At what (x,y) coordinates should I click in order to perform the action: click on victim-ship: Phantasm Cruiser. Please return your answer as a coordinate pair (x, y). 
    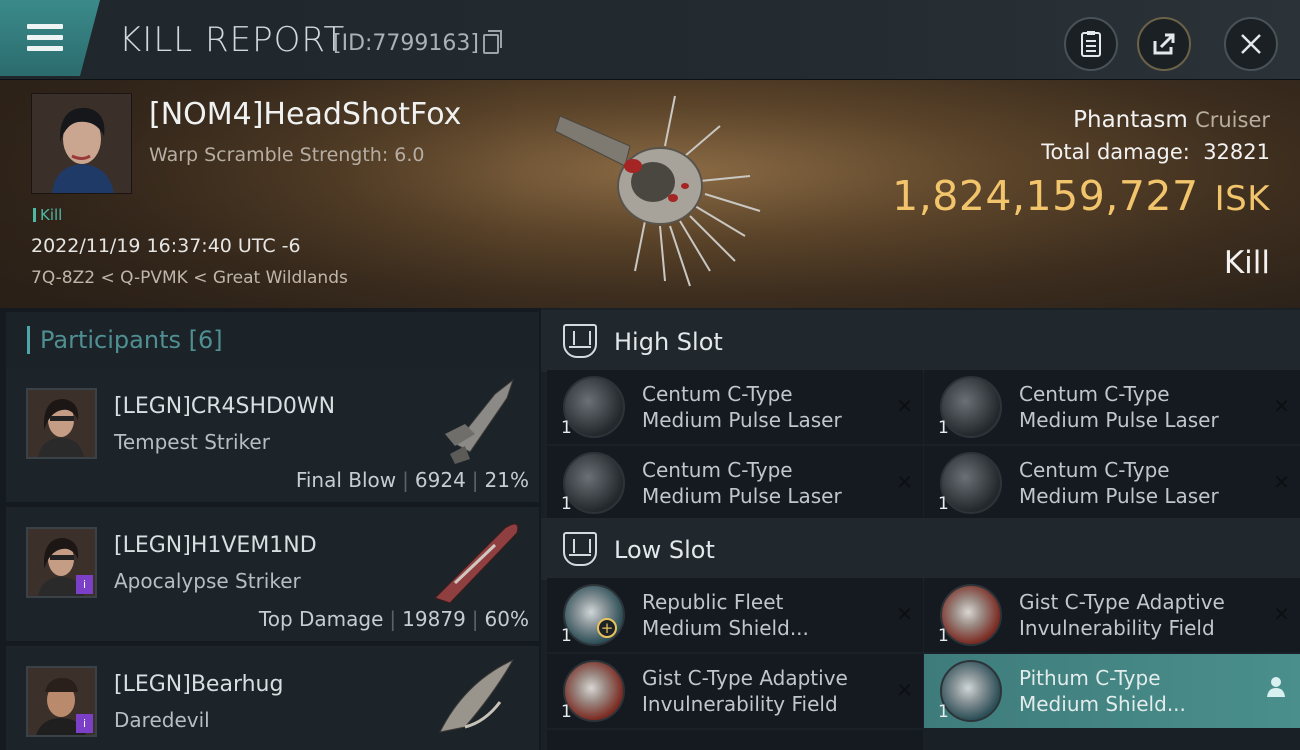
    Looking at the image, I should click on (1171, 120).